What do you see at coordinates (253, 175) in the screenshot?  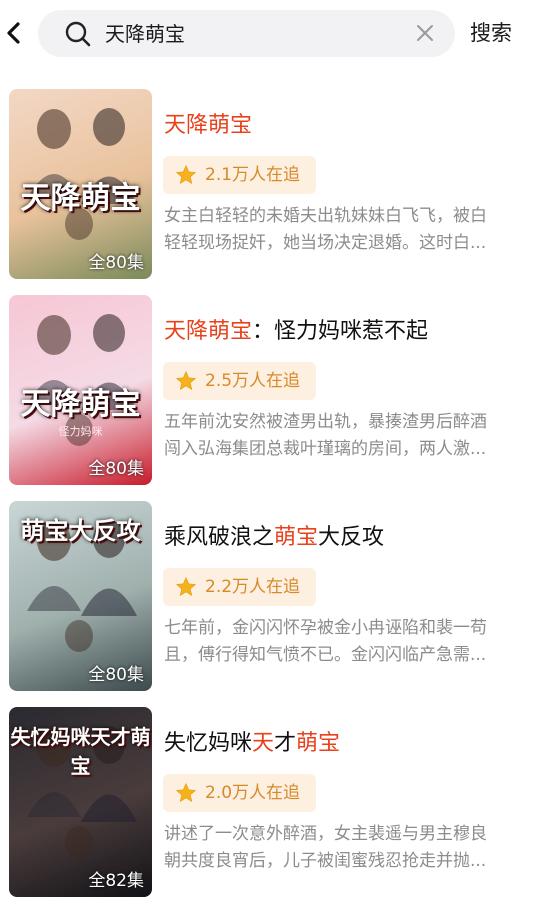 I see `popularity-text: 2.1万人在追` at bounding box center [253, 175].